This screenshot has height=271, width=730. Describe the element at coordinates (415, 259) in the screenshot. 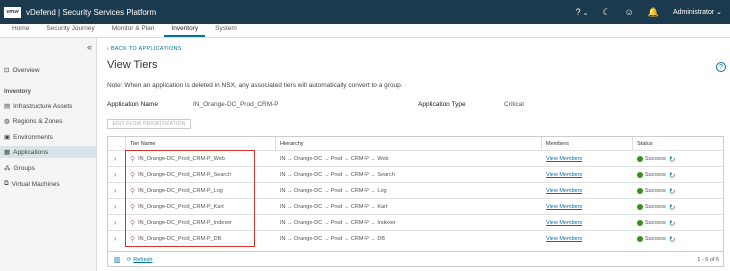

I see `grid-footer: ▥ ⟳ Refresh 1 - 6 of 6` at that location.